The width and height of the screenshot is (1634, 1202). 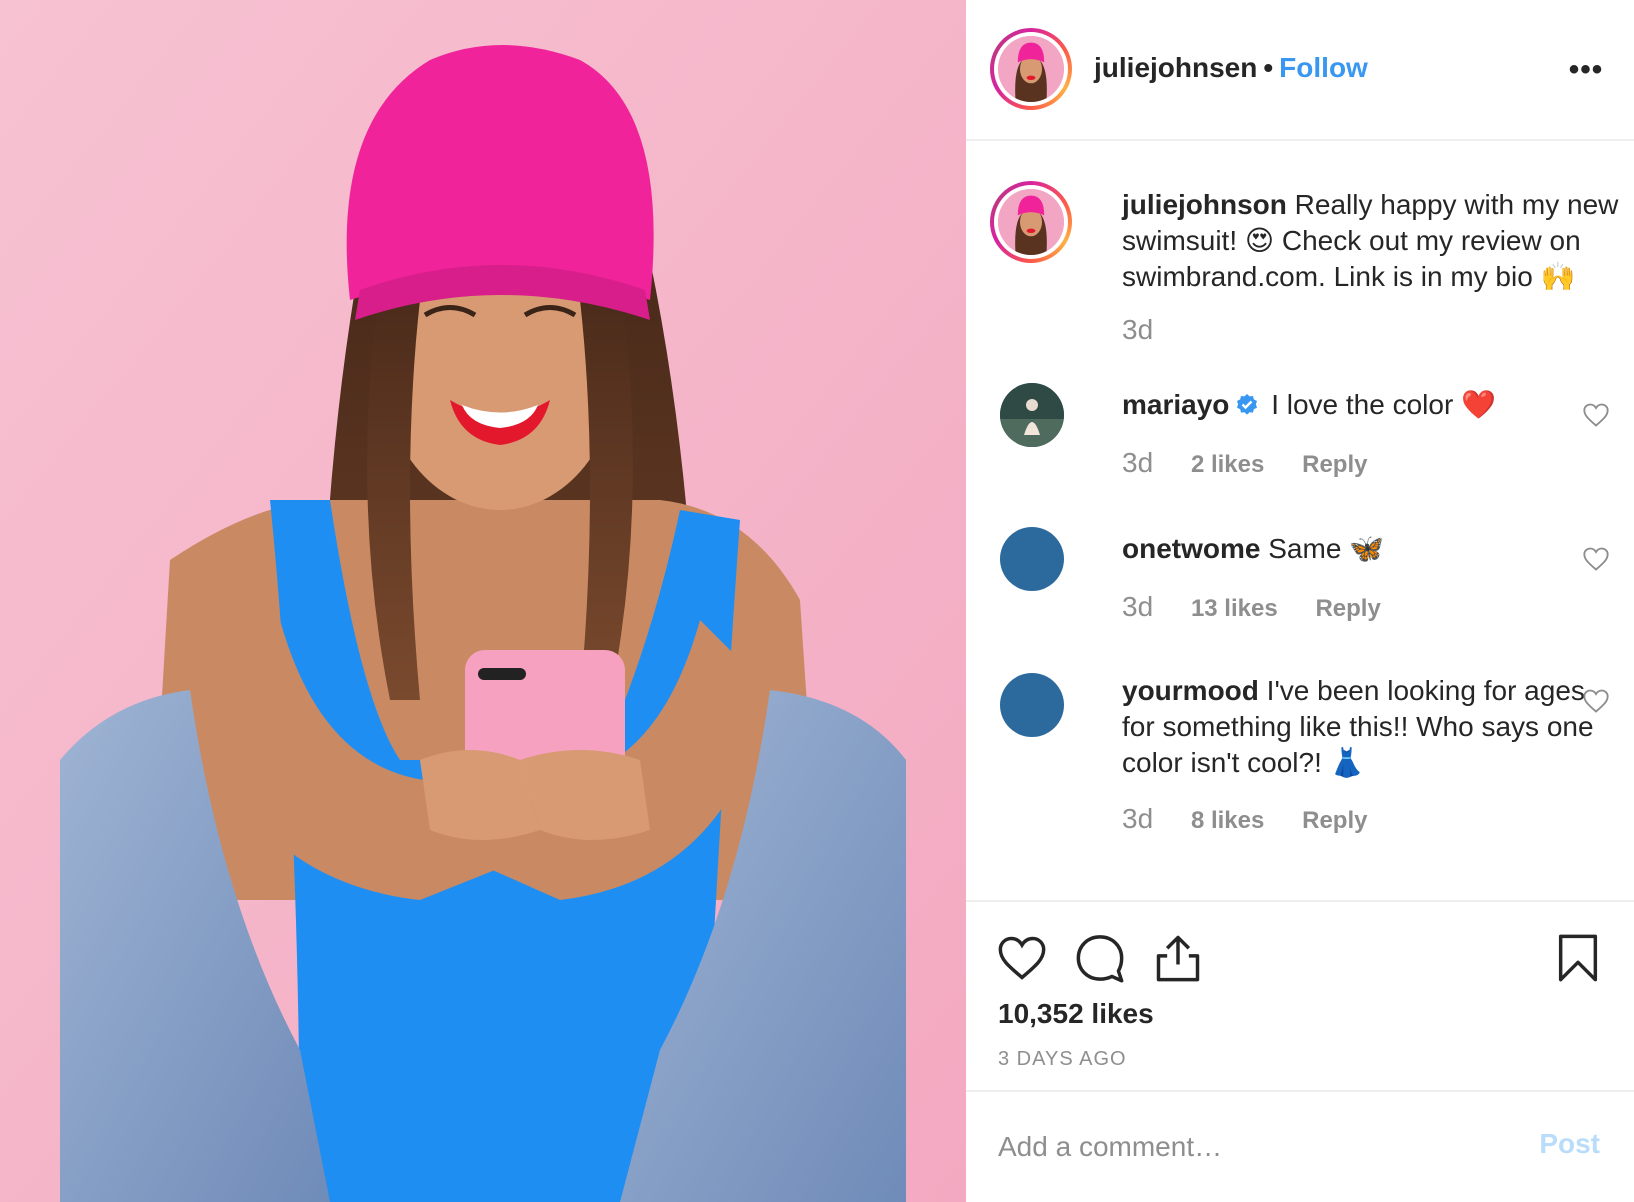 I want to click on follow-button: Follow, so click(x=1323, y=67).